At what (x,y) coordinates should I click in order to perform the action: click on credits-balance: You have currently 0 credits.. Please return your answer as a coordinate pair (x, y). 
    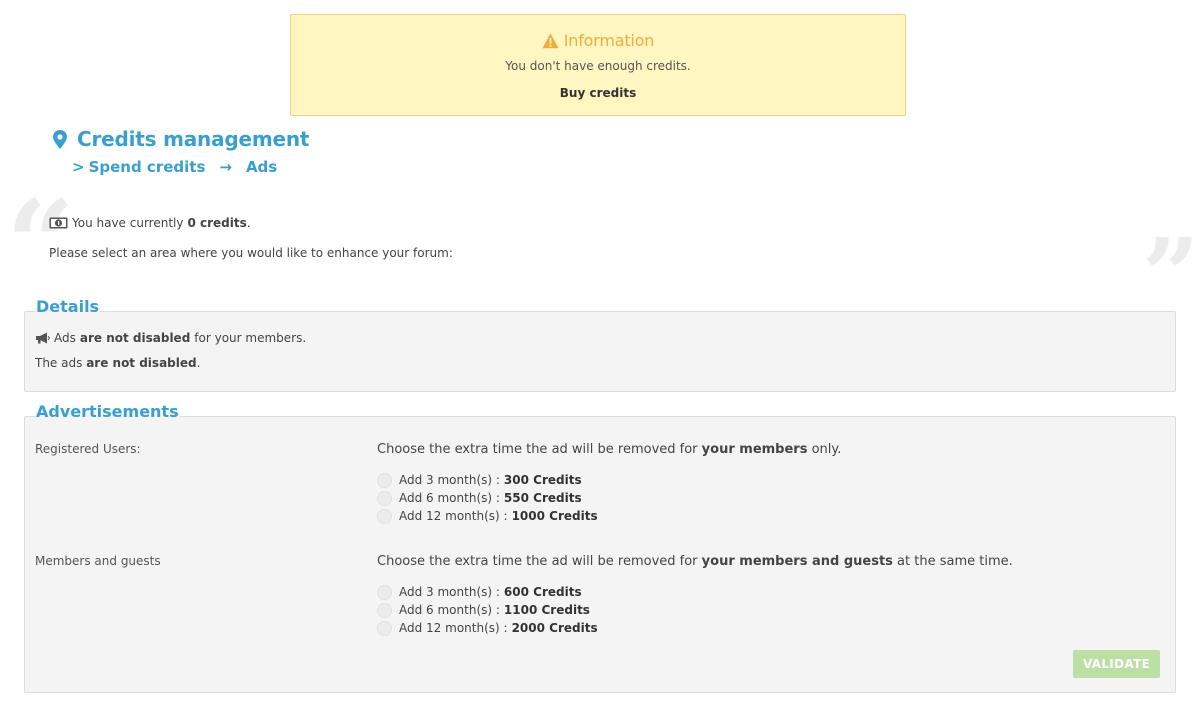
    Looking at the image, I should click on (150, 223).